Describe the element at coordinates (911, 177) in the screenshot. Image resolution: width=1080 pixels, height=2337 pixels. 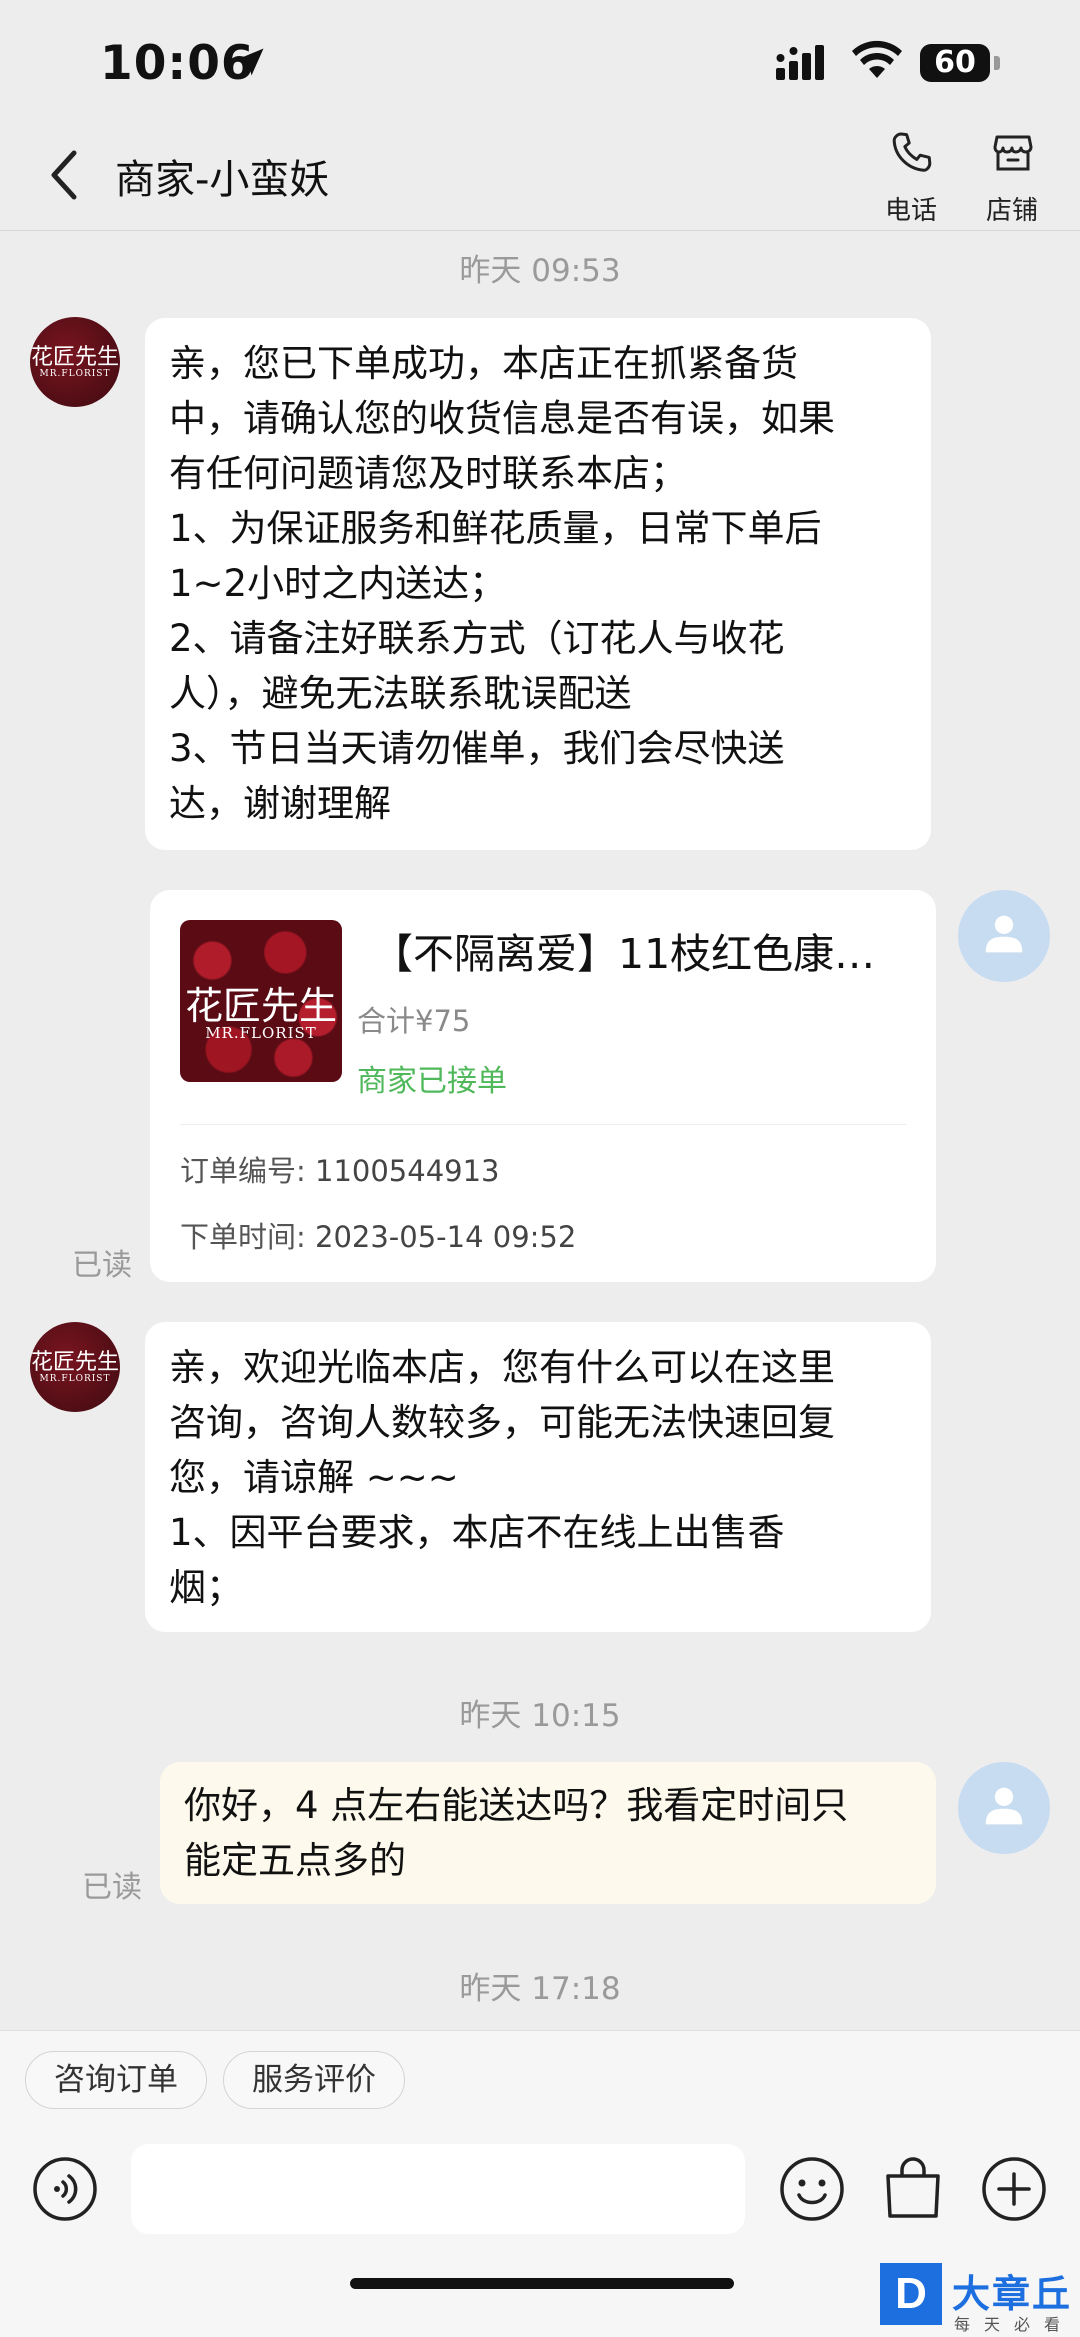
I see `phone-button: 电话` at that location.